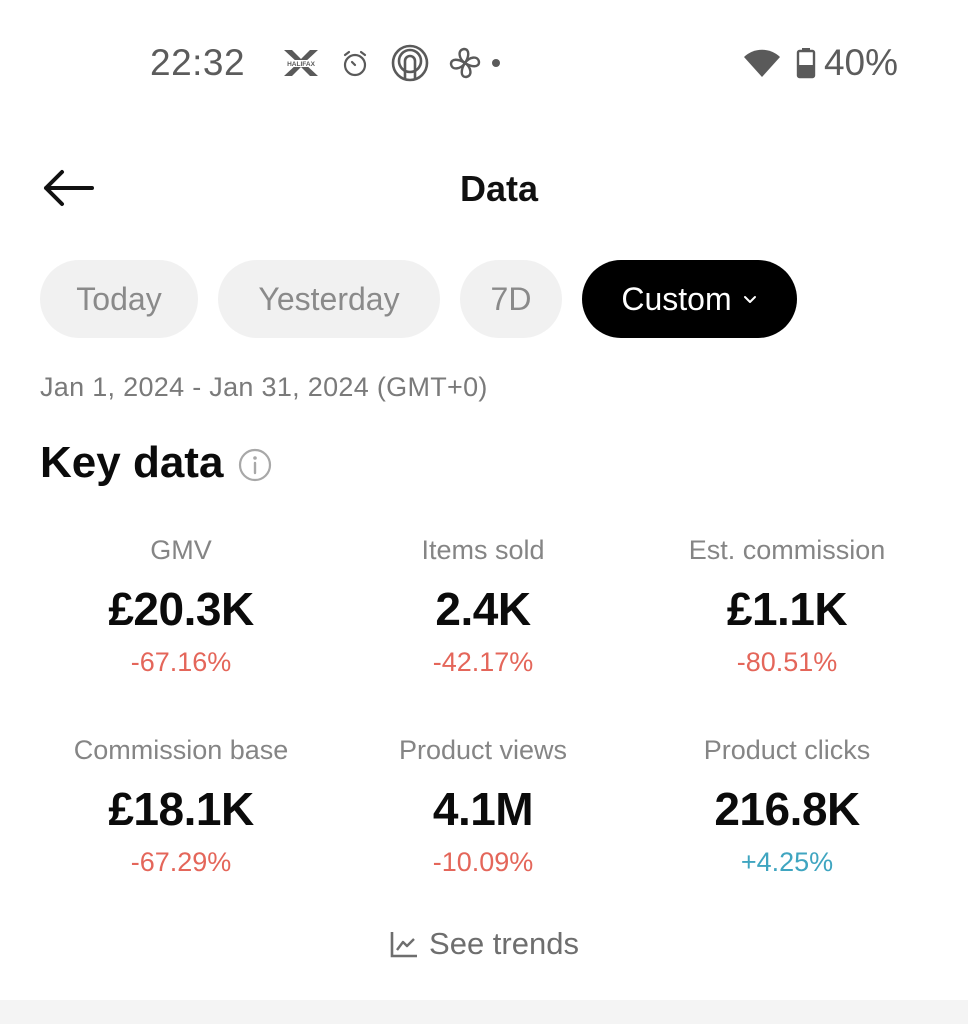 This screenshot has width=968, height=1024. I want to click on chip-yesterday: Yesterday, so click(329, 299).